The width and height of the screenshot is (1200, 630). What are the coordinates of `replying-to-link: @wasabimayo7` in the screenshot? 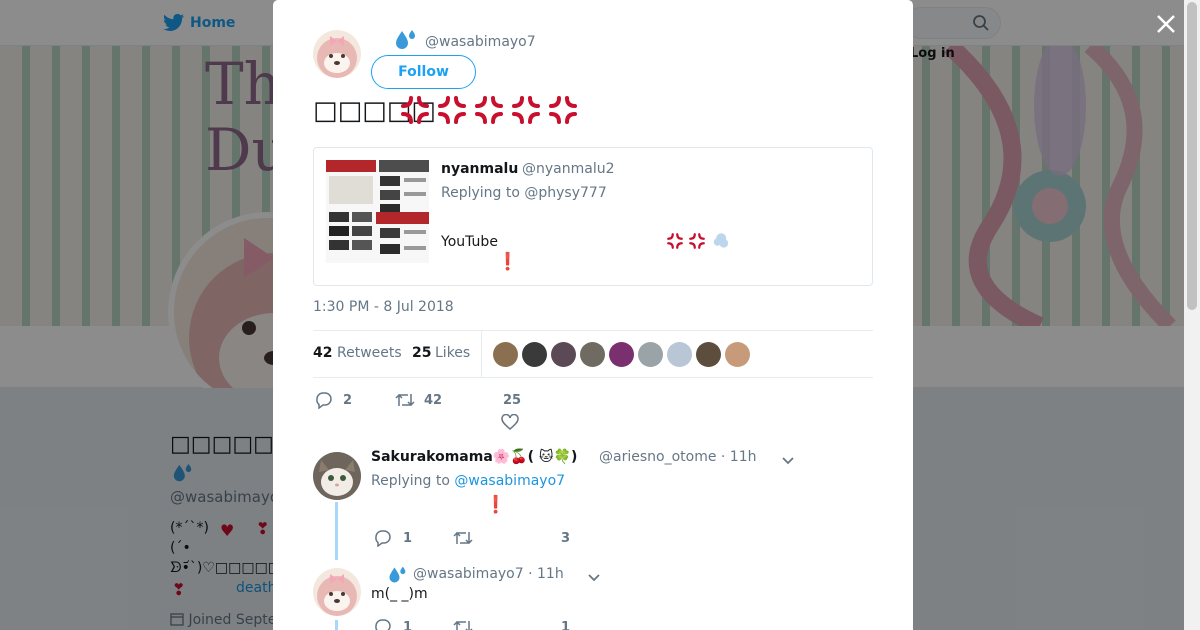 It's located at (509, 481).